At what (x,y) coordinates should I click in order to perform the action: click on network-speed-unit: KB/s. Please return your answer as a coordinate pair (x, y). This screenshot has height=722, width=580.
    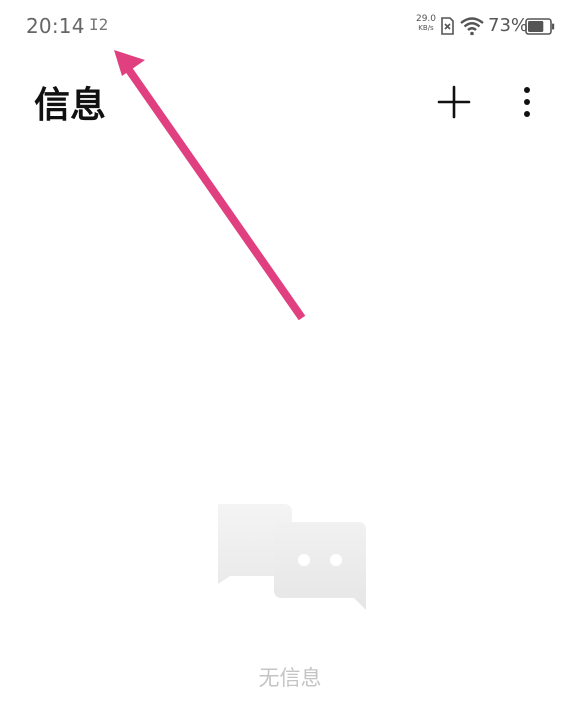
    Looking at the image, I should click on (426, 28).